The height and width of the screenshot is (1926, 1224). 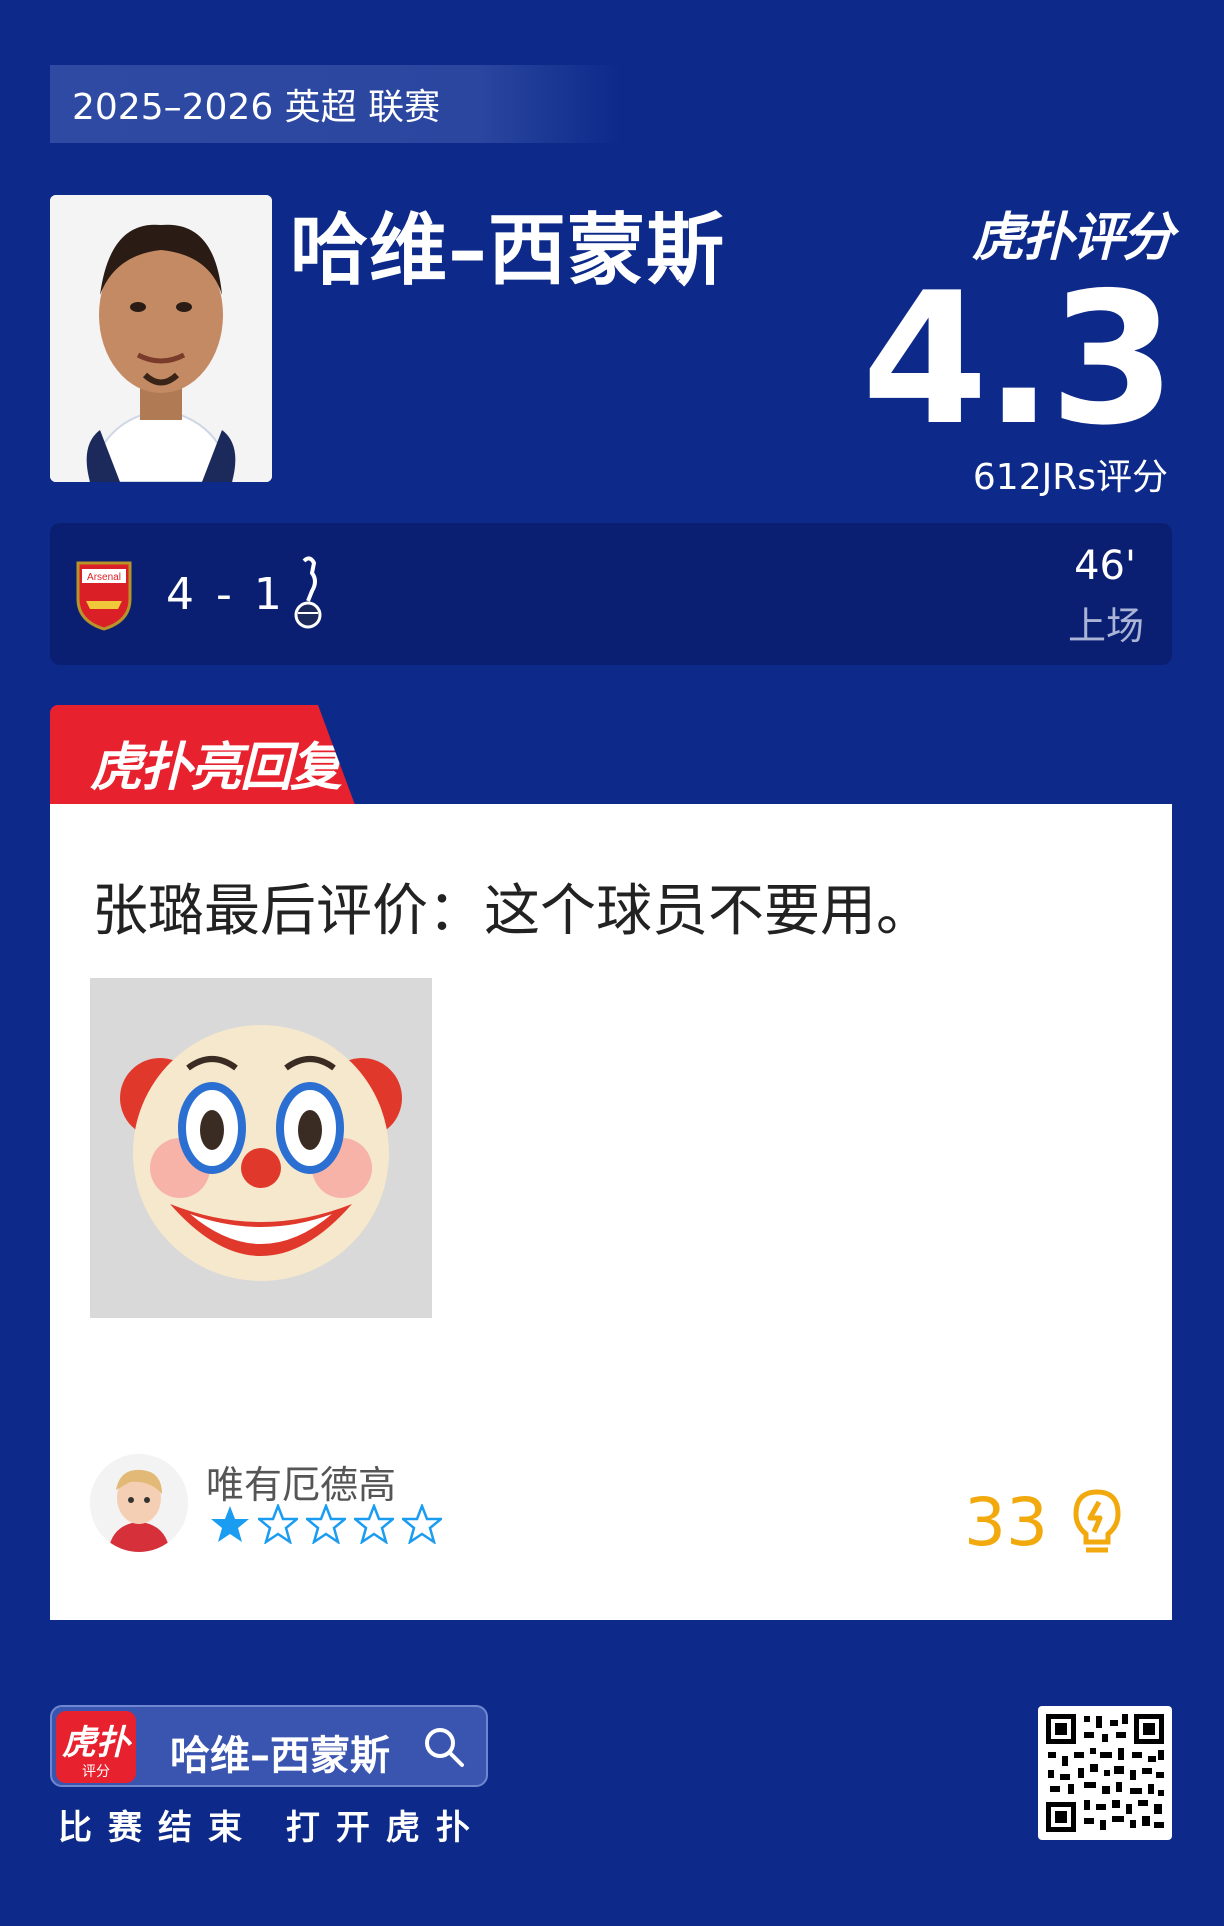 I want to click on app-icon-text: 虎扑, so click(x=96, y=1743).